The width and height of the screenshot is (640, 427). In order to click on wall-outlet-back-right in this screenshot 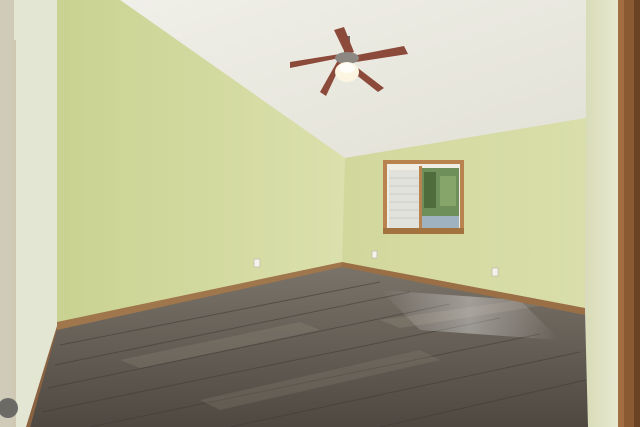, I will do `click(495, 272)`.